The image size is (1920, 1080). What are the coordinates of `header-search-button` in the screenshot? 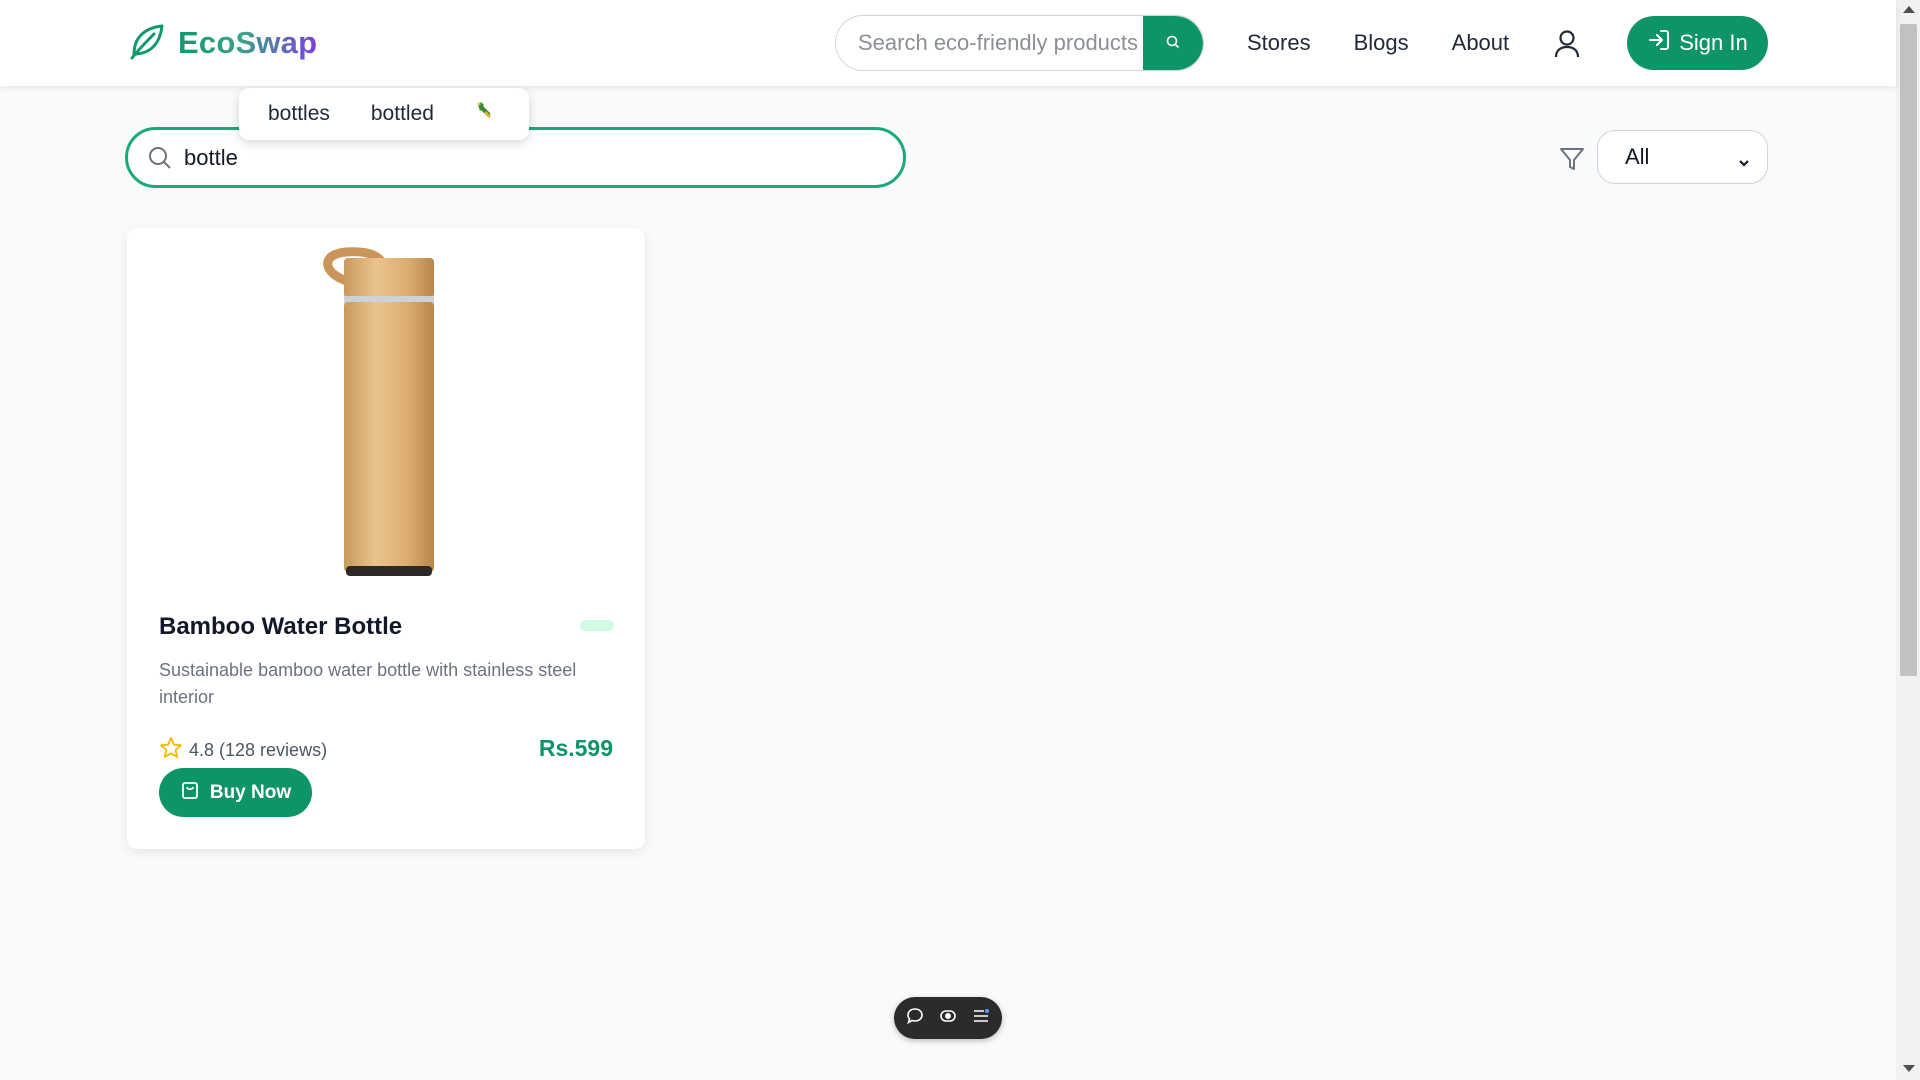 It's located at (1173, 43).